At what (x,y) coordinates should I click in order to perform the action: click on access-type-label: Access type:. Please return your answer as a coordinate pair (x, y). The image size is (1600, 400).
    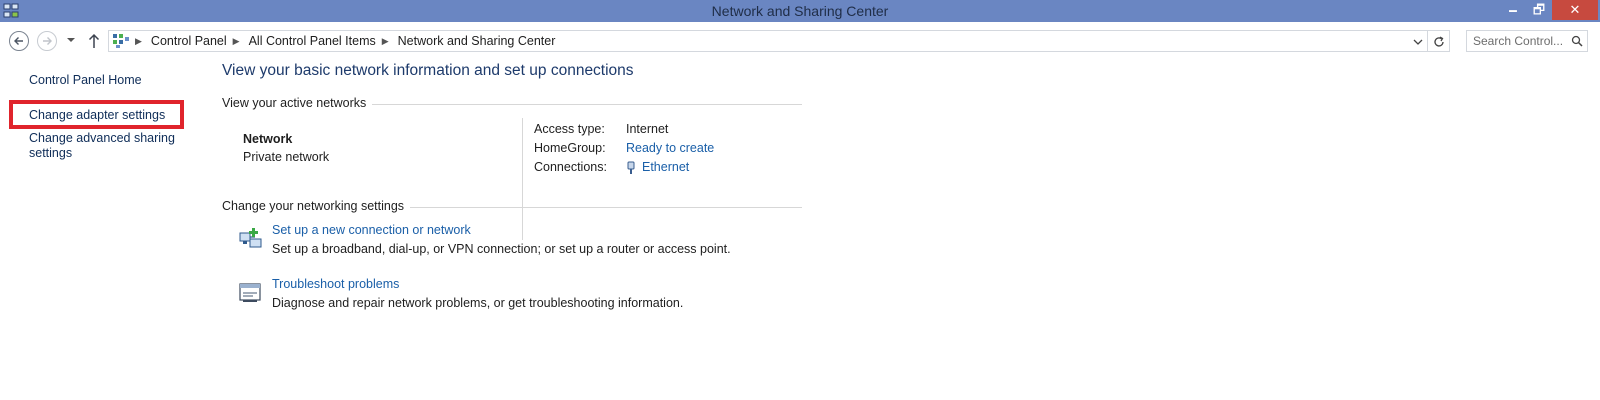
    Looking at the image, I should click on (569, 129).